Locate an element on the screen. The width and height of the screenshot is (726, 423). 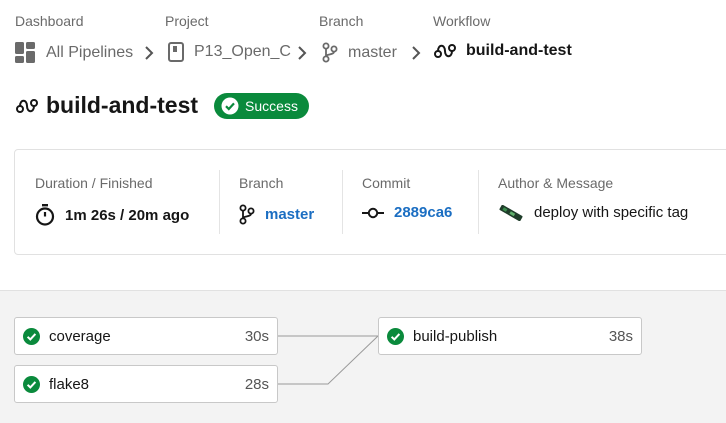
dashboard-icon is located at coordinates (25, 52).